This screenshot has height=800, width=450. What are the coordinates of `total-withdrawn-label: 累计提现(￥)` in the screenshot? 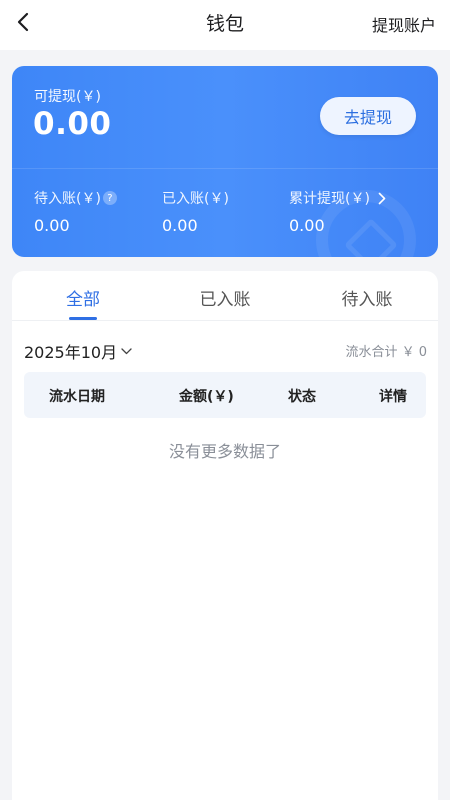 It's located at (329, 199).